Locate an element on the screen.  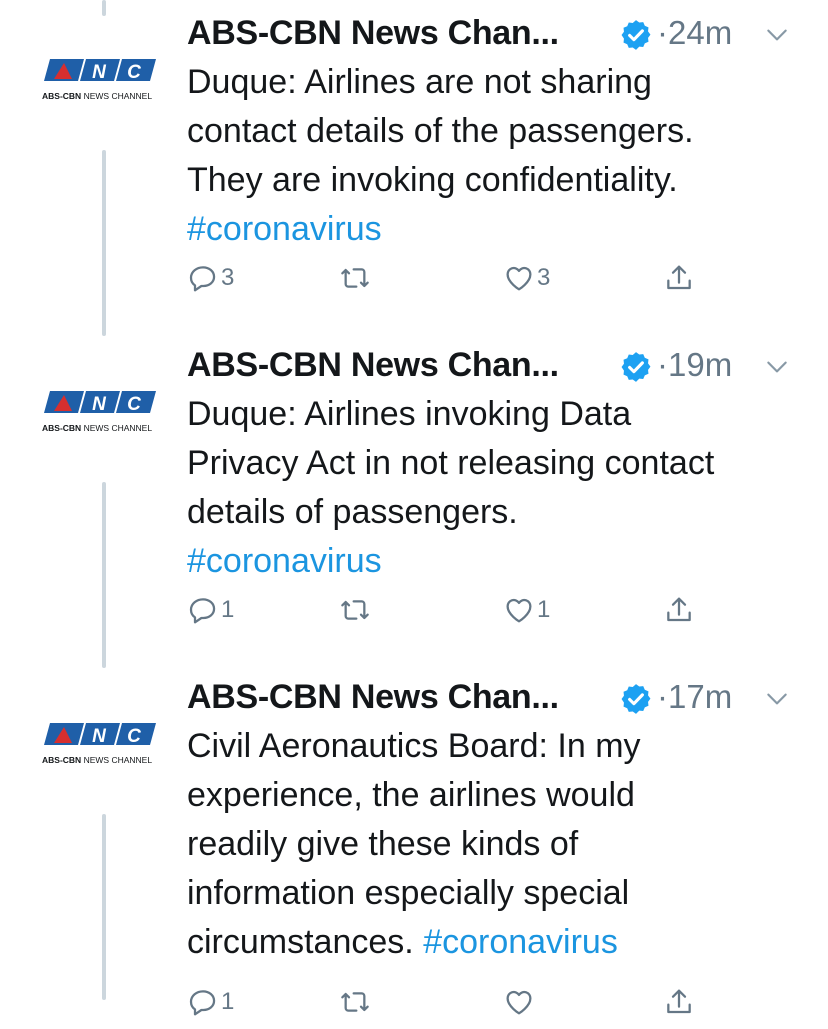
like-button: 3 is located at coordinates (526, 278).